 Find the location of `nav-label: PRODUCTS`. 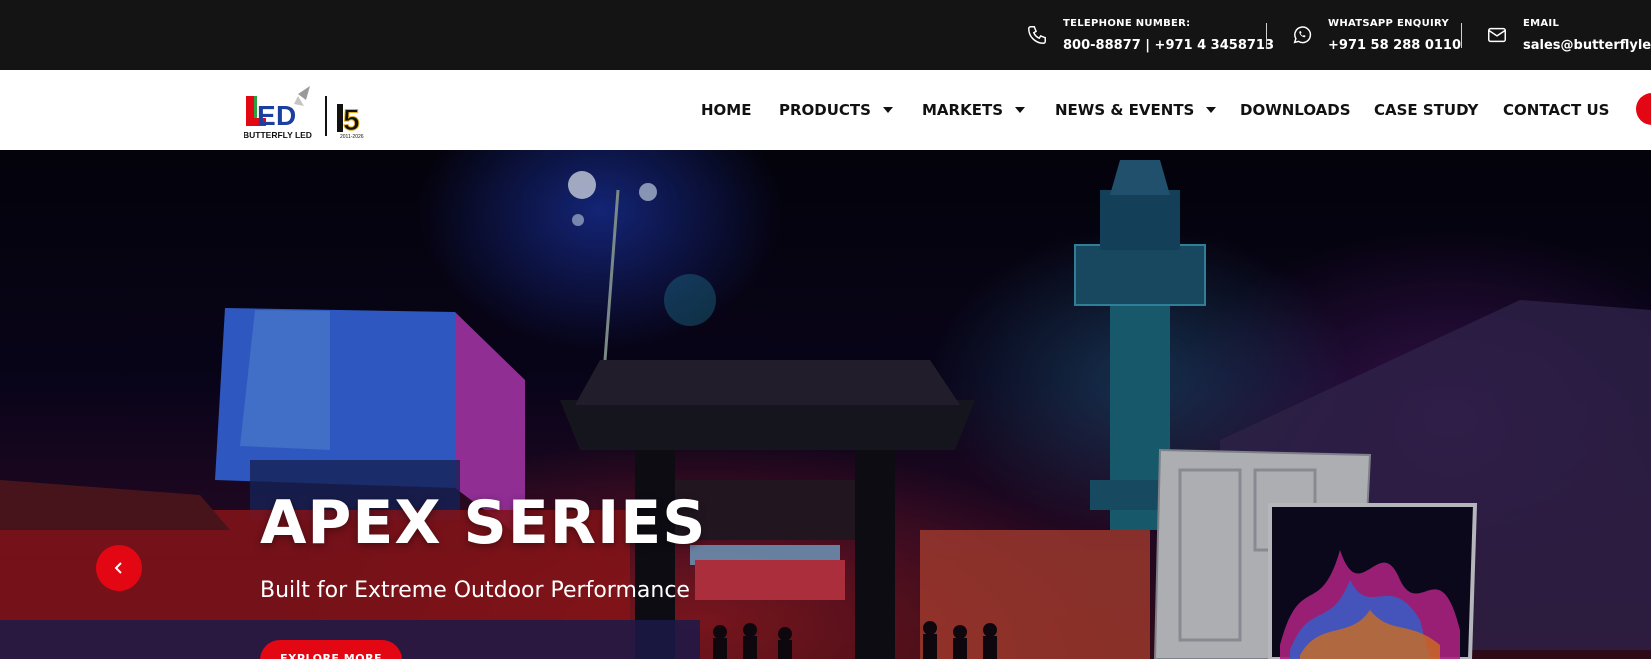

nav-label: PRODUCTS is located at coordinates (825, 110).